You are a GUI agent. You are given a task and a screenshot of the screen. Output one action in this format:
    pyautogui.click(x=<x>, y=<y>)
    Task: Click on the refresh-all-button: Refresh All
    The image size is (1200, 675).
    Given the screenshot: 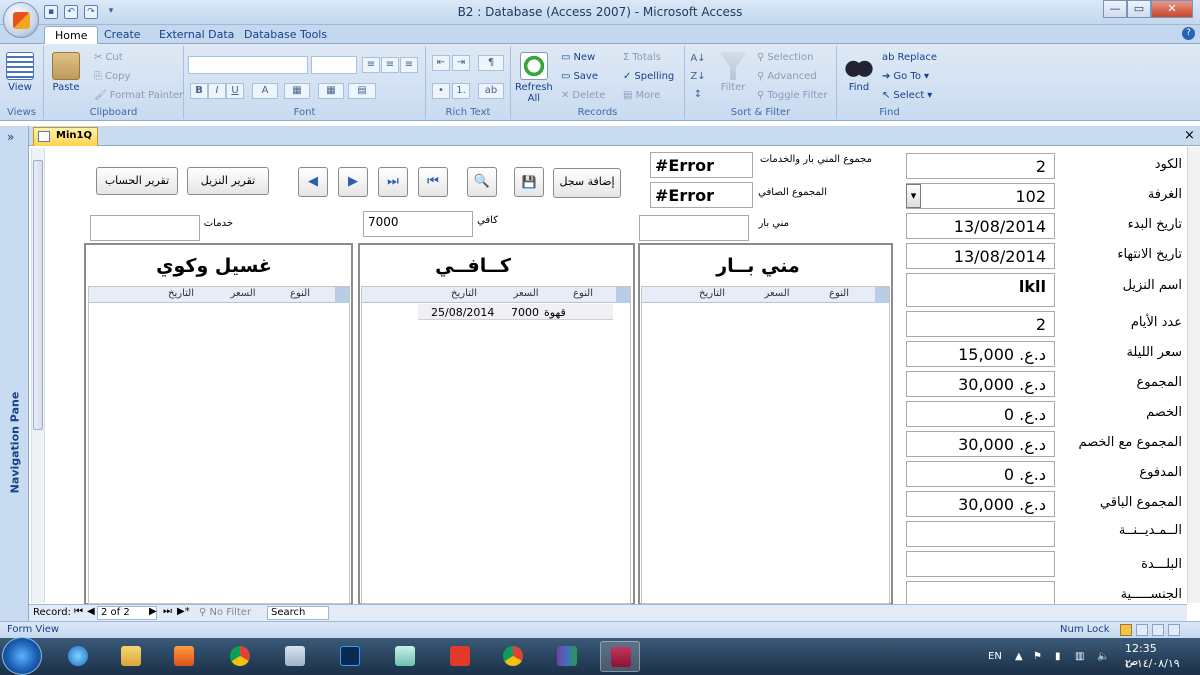 What is the action you would take?
    pyautogui.click(x=534, y=78)
    